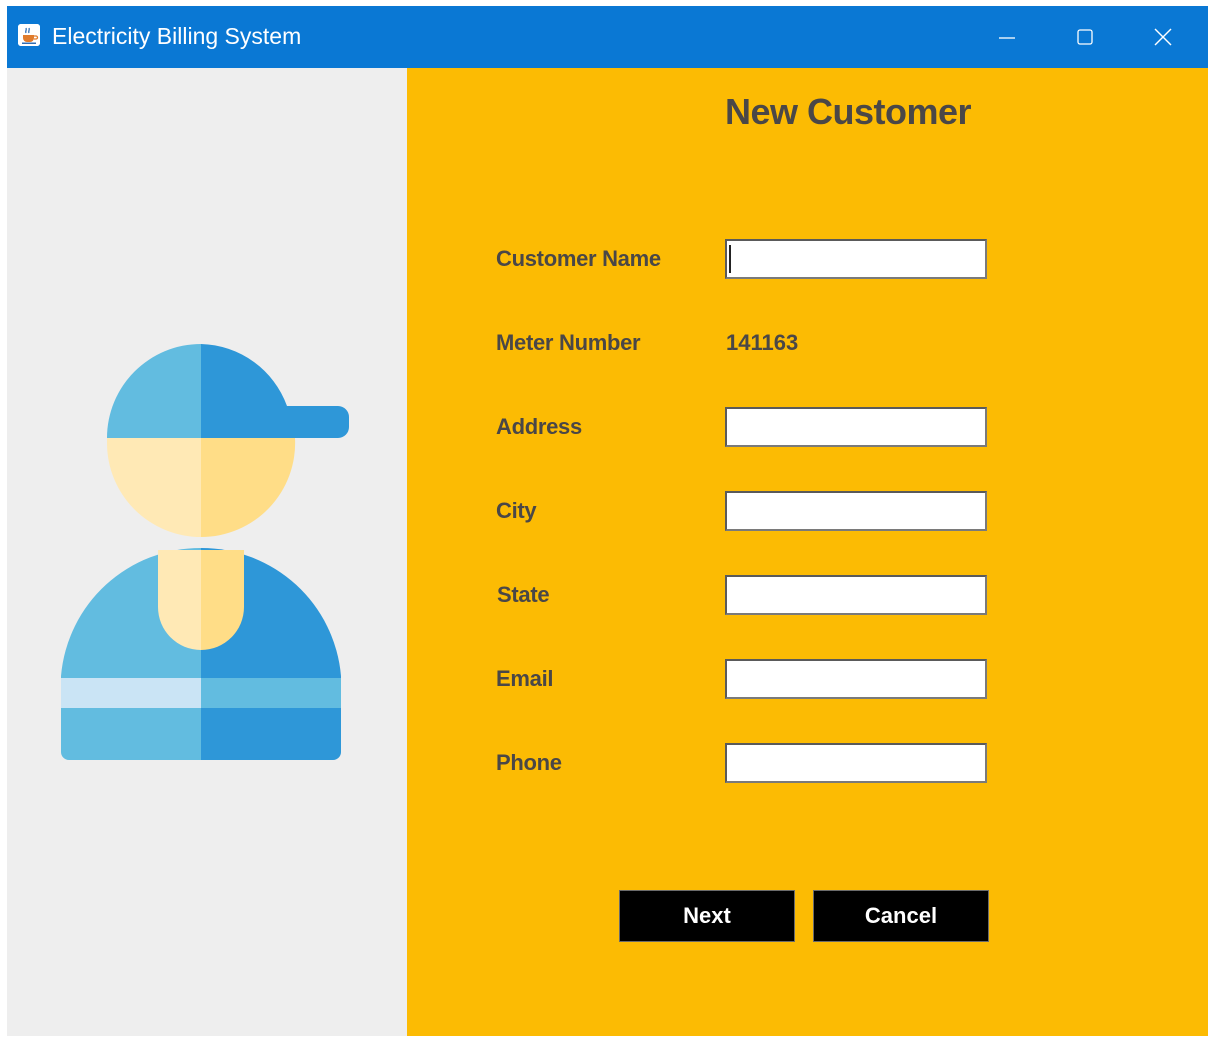 This screenshot has width=1209, height=1038. I want to click on cancel-button: Cancel, so click(901, 916).